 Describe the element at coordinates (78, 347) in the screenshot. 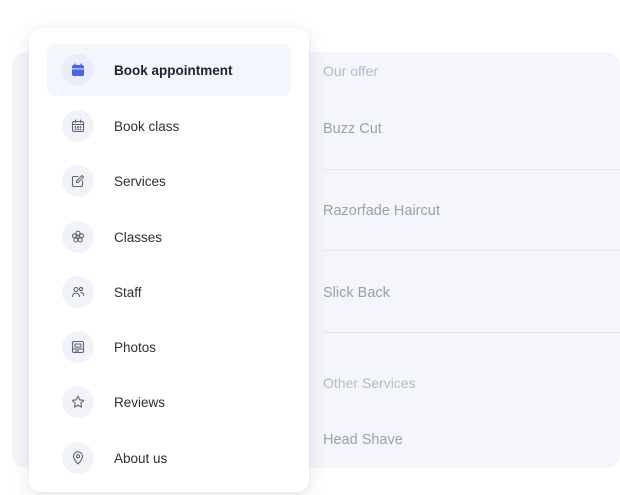

I see `image-icon` at that location.